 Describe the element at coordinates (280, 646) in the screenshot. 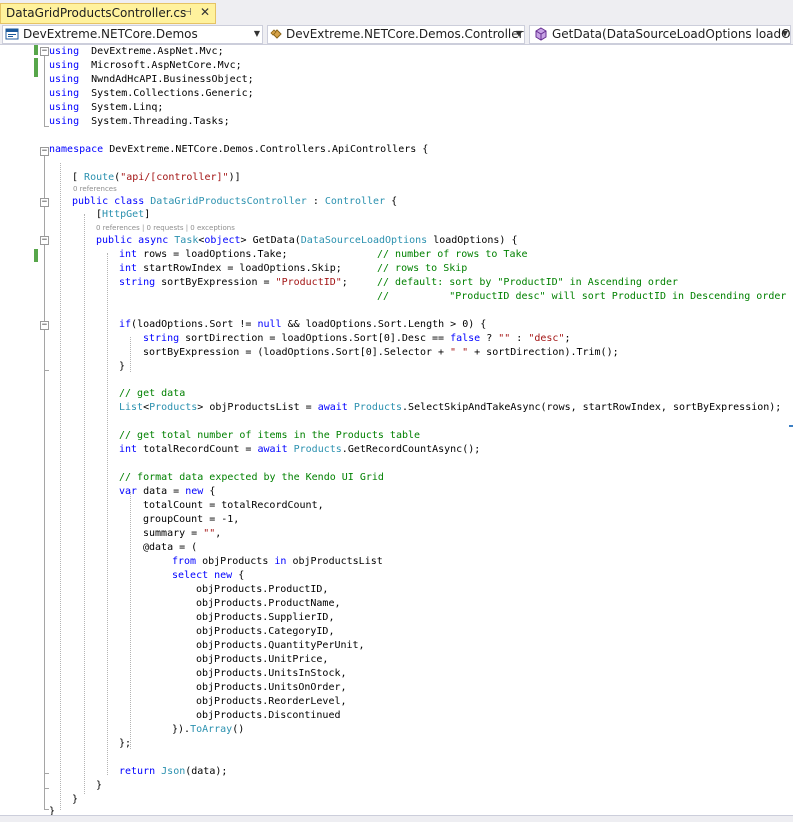

I see `code-line: objProducts.QuantityPerUnit,` at that location.